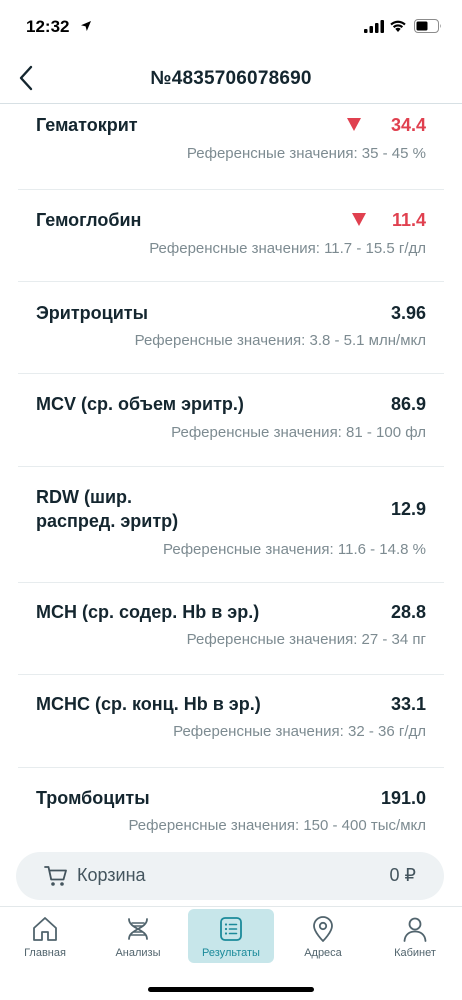  I want to click on cart-button: Корзина 0 ₽, so click(230, 876).